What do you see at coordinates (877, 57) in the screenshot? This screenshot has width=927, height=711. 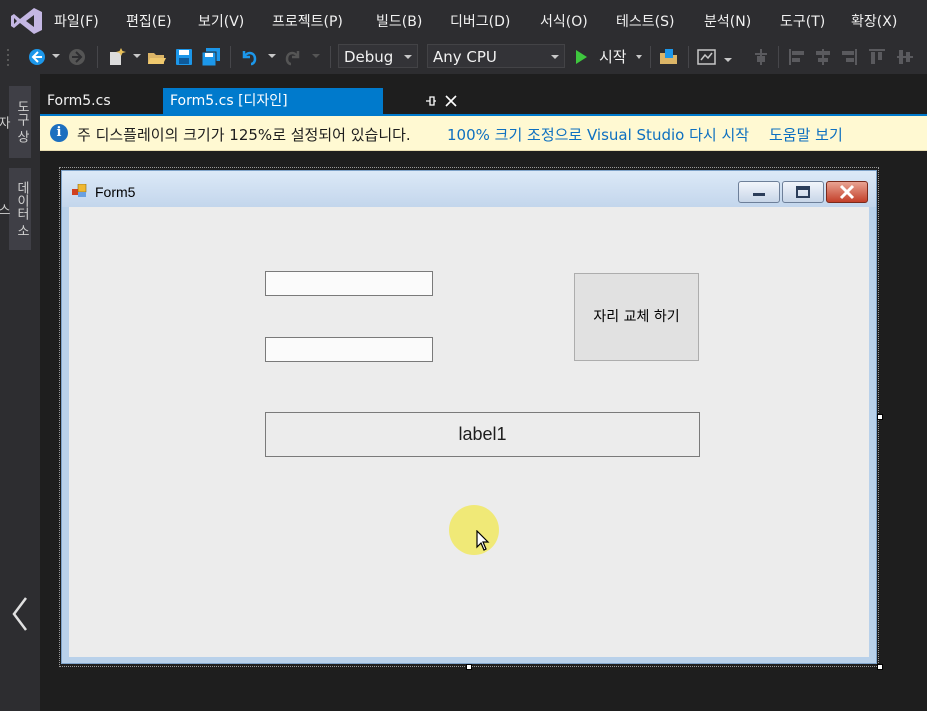 I see `align-tops-icon` at bounding box center [877, 57].